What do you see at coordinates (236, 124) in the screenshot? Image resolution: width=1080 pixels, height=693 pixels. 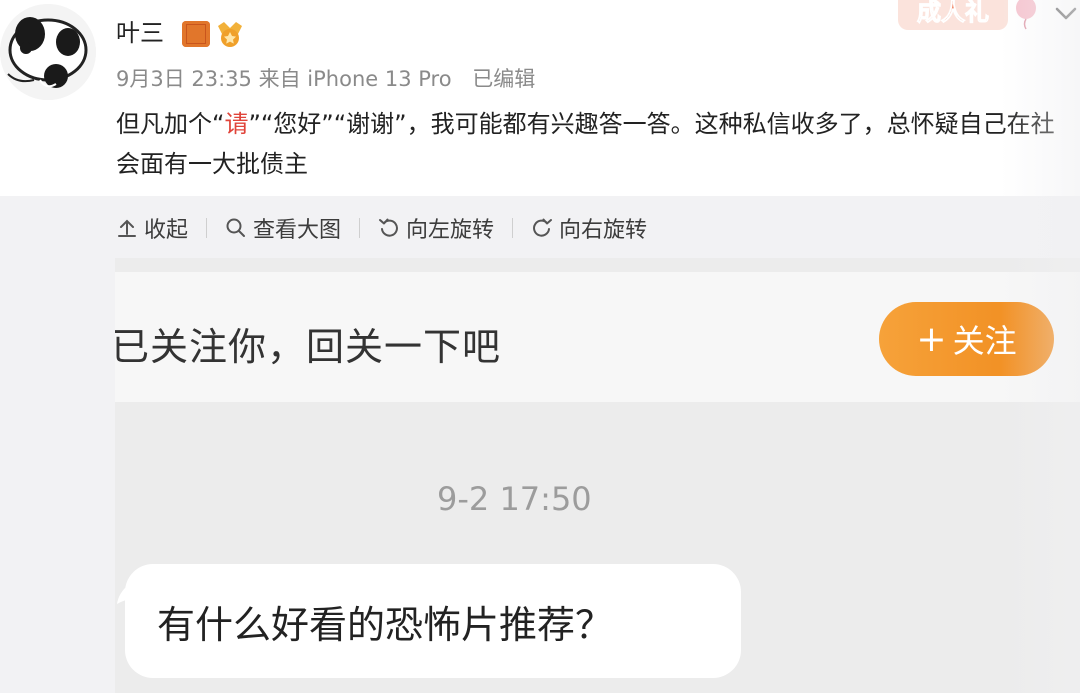 I see `post-text-highlight: 请` at bounding box center [236, 124].